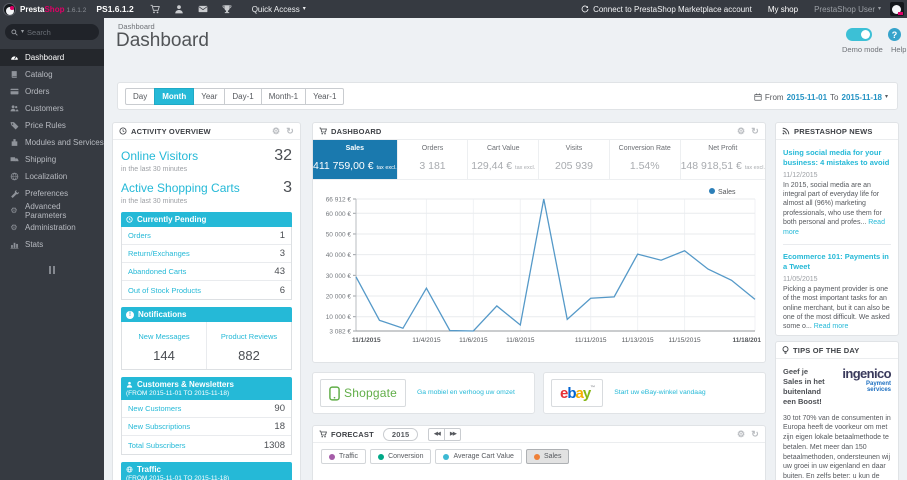 The height and width of the screenshot is (480, 907). Describe the element at coordinates (164, 290) in the screenshot. I see `pending-out-of-stock-link: Out of Stock Products` at that location.